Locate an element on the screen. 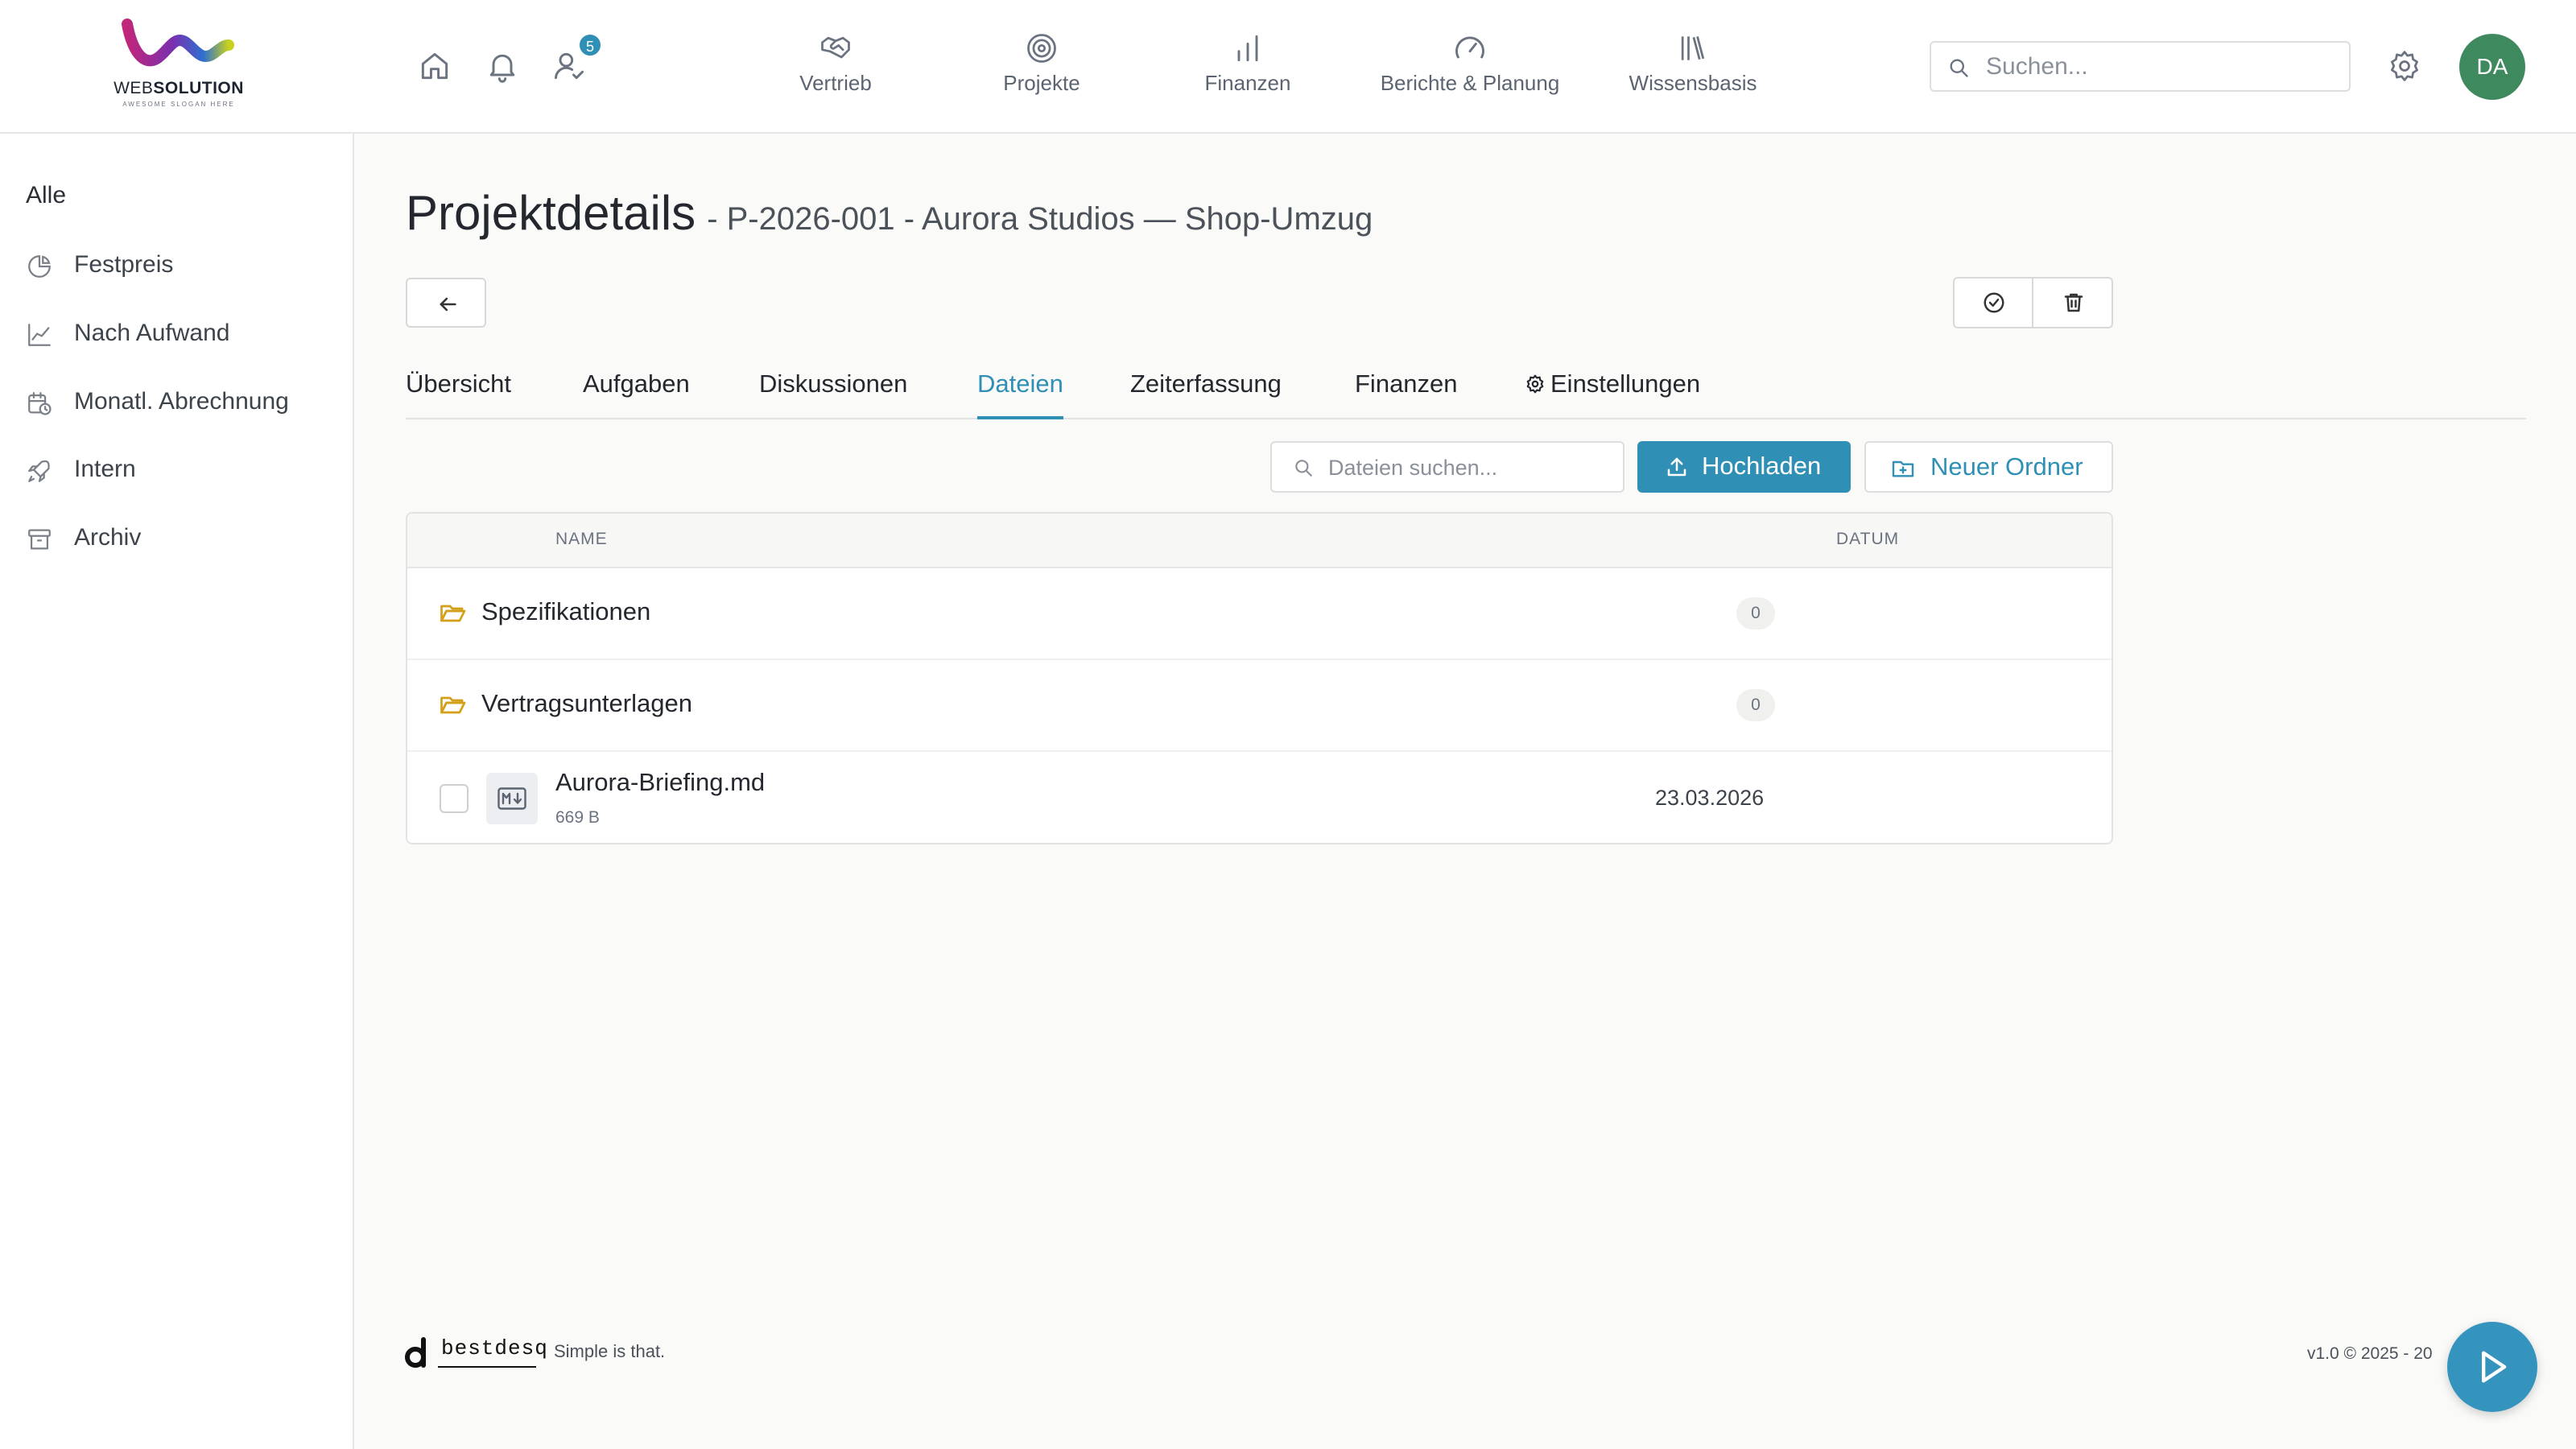 The height and width of the screenshot is (1449, 2576). nav-label: Berichte & Planung is located at coordinates (1470, 83).